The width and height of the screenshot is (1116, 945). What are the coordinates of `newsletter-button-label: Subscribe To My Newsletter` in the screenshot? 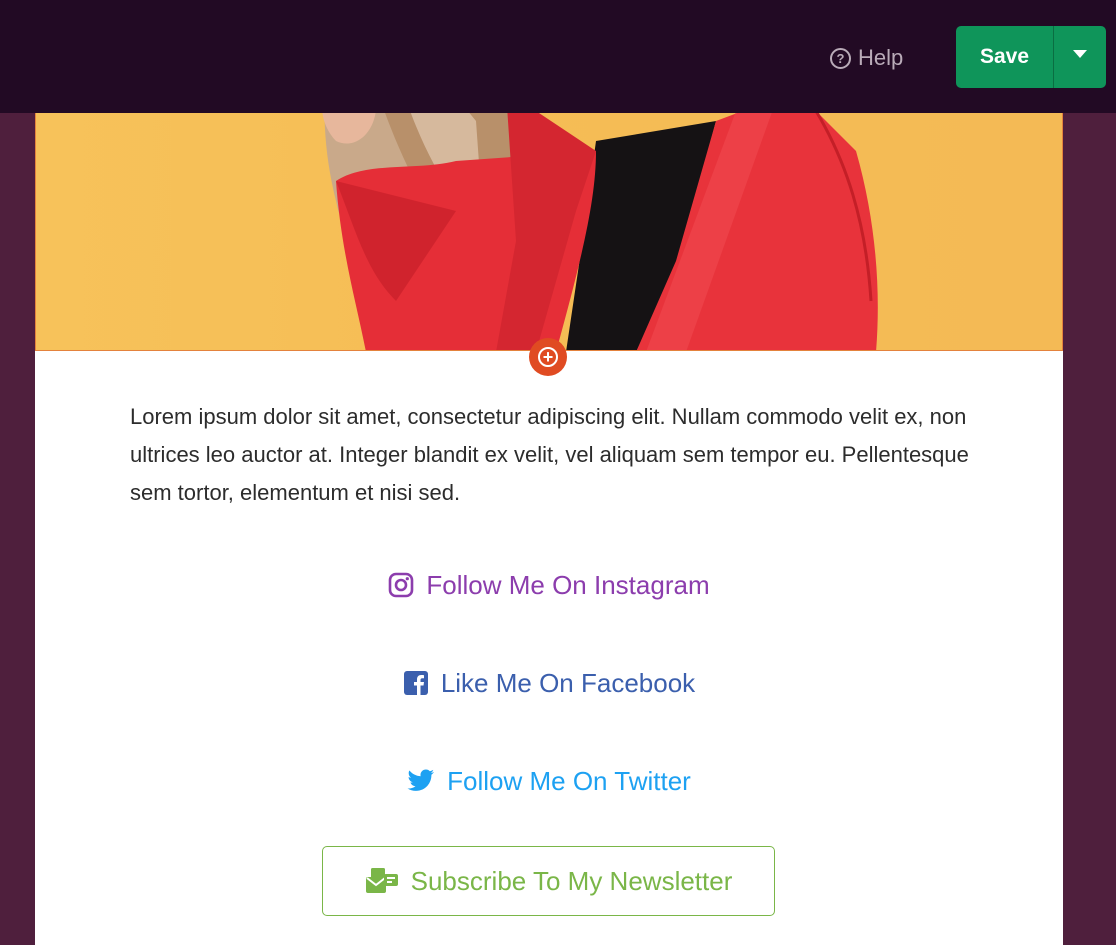 It's located at (571, 880).